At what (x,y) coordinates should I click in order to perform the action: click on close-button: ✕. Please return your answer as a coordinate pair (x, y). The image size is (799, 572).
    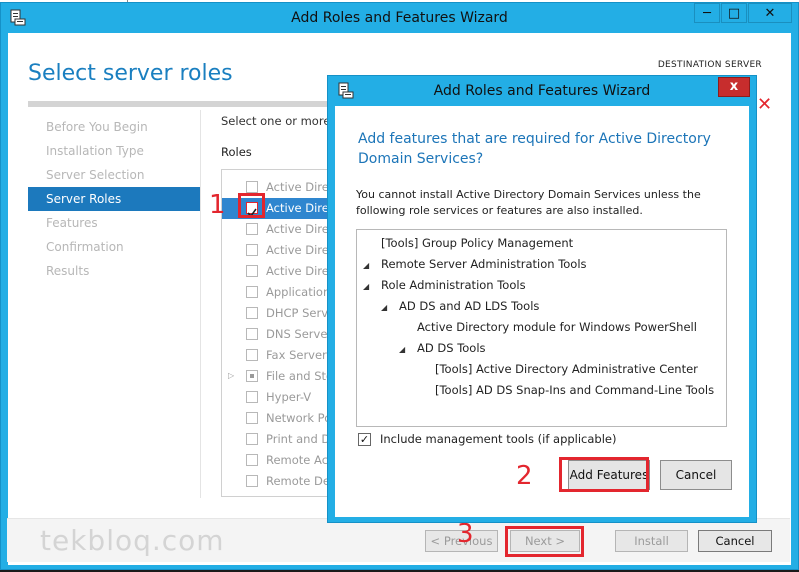
    Looking at the image, I should click on (770, 13).